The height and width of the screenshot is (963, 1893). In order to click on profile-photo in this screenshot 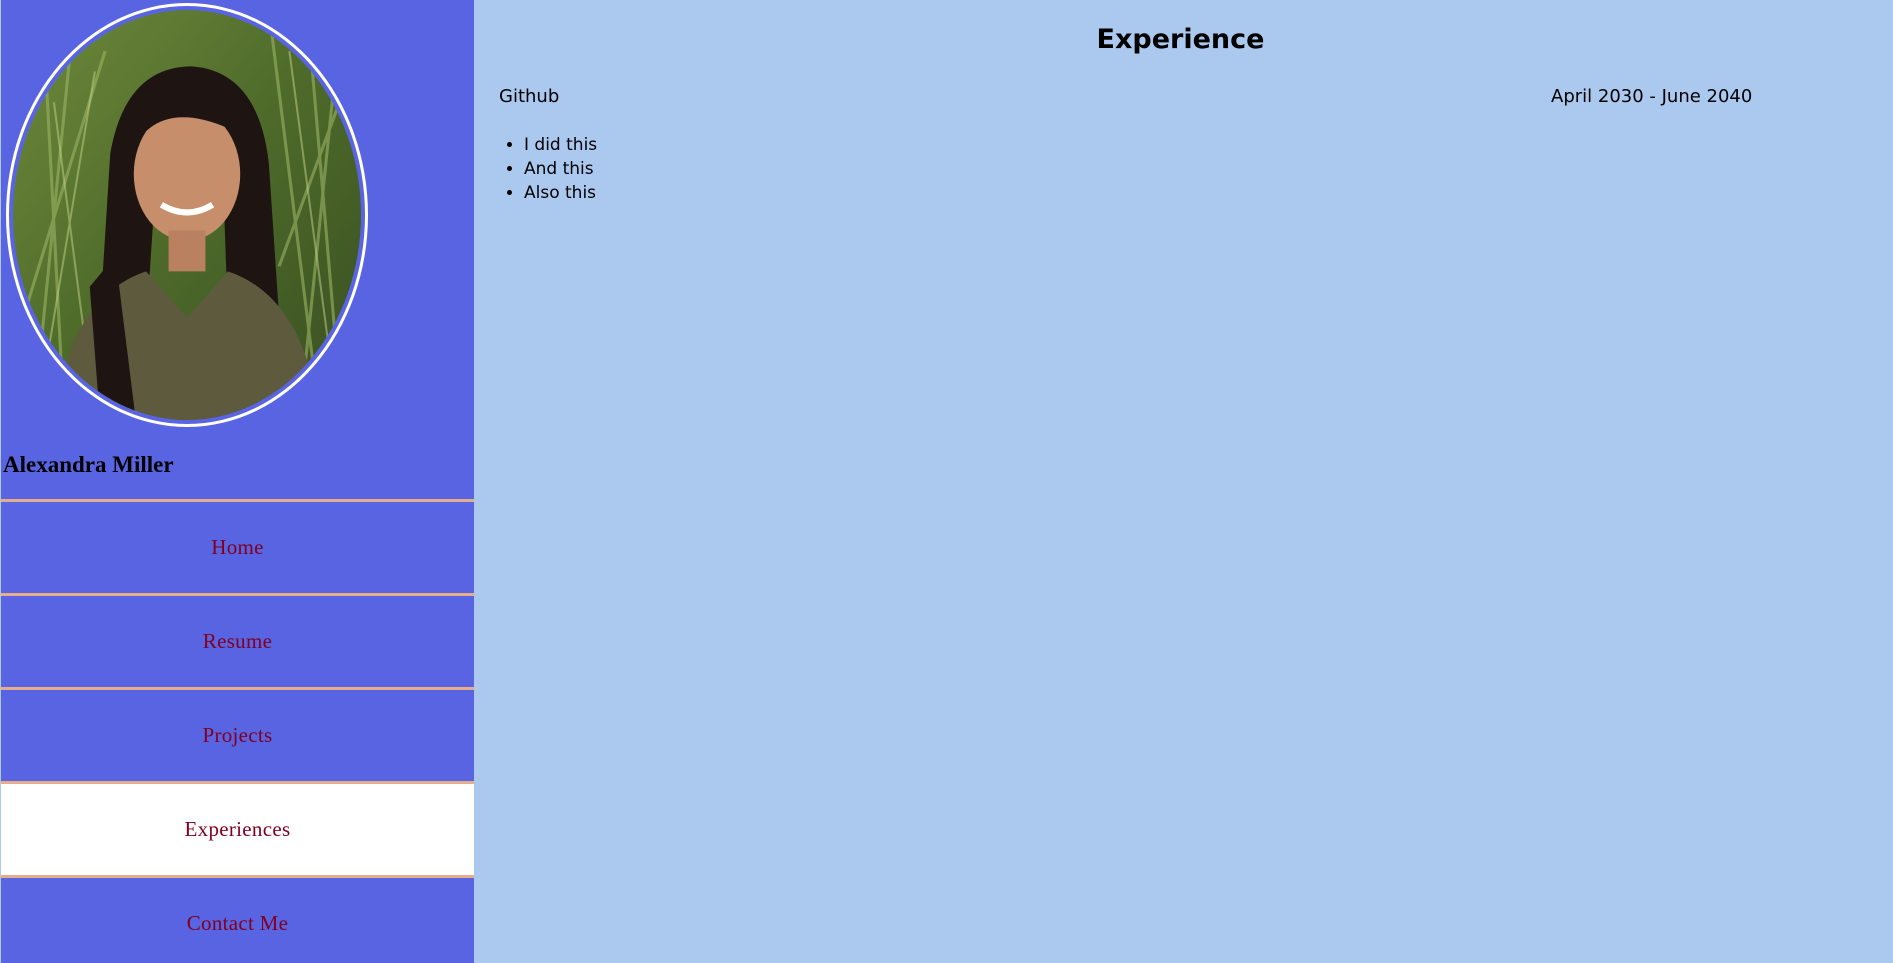, I will do `click(187, 215)`.